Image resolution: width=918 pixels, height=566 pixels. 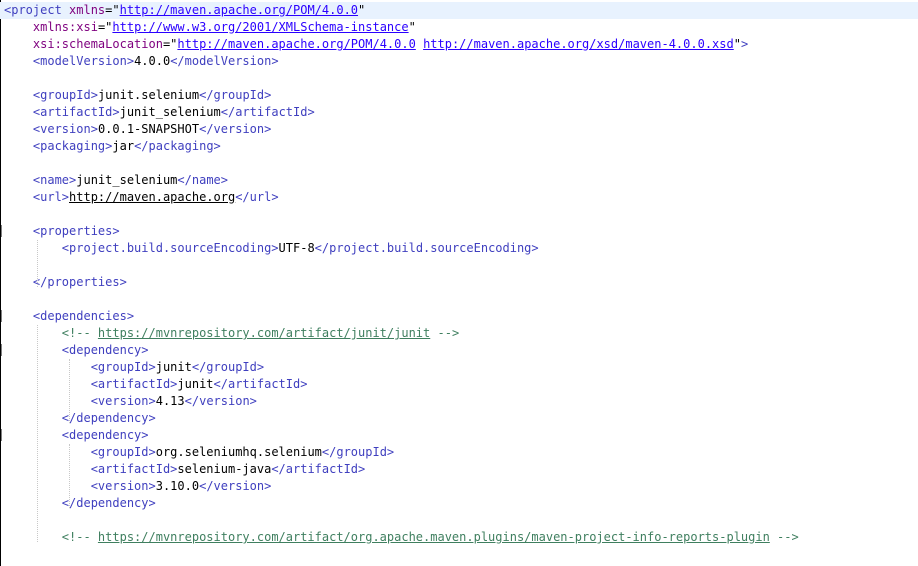 What do you see at coordinates (148, 129) in the screenshot?
I see `text-token: 0.0.1-SNAPSHOT` at bounding box center [148, 129].